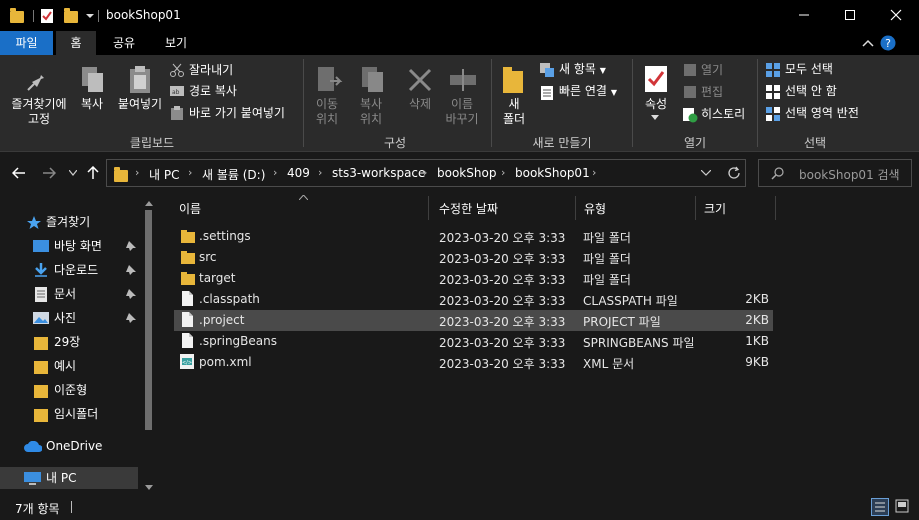 Image resolution: width=919 pixels, height=520 pixels. Describe the element at coordinates (547, 70) in the screenshot. I see `new-item-icon` at that location.